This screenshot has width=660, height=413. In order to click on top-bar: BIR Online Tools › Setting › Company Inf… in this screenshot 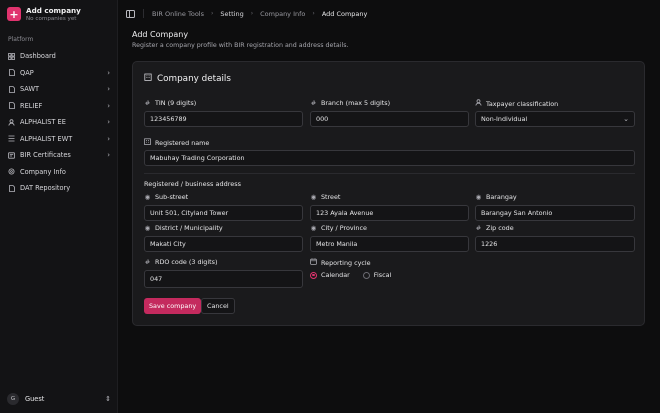, I will do `click(389, 13)`.